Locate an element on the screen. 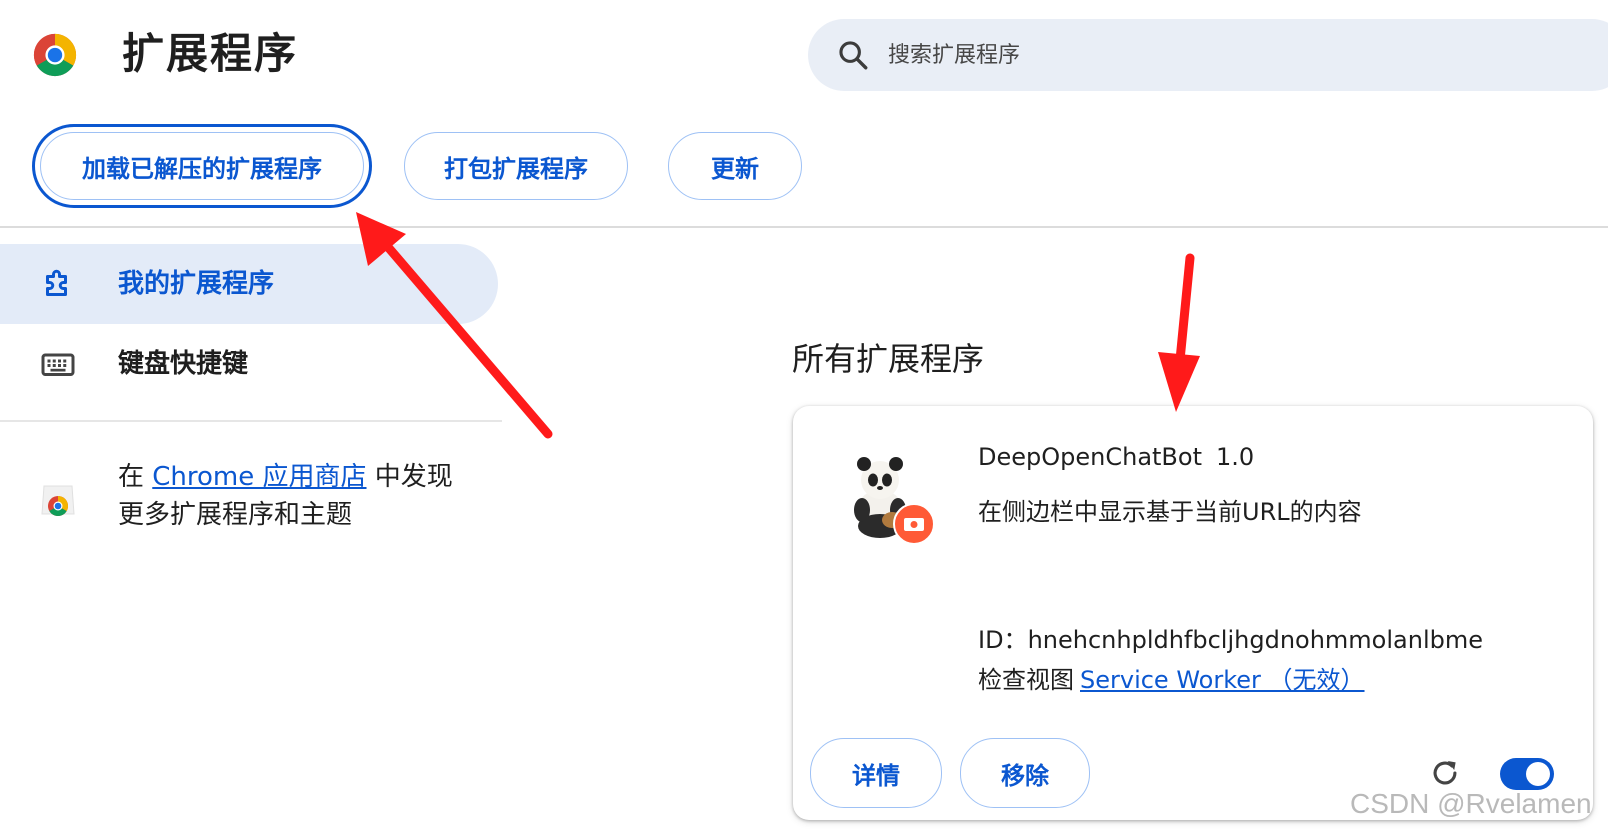 This screenshot has height=832, width=1608. extension-version: 1.0 is located at coordinates (1235, 457).